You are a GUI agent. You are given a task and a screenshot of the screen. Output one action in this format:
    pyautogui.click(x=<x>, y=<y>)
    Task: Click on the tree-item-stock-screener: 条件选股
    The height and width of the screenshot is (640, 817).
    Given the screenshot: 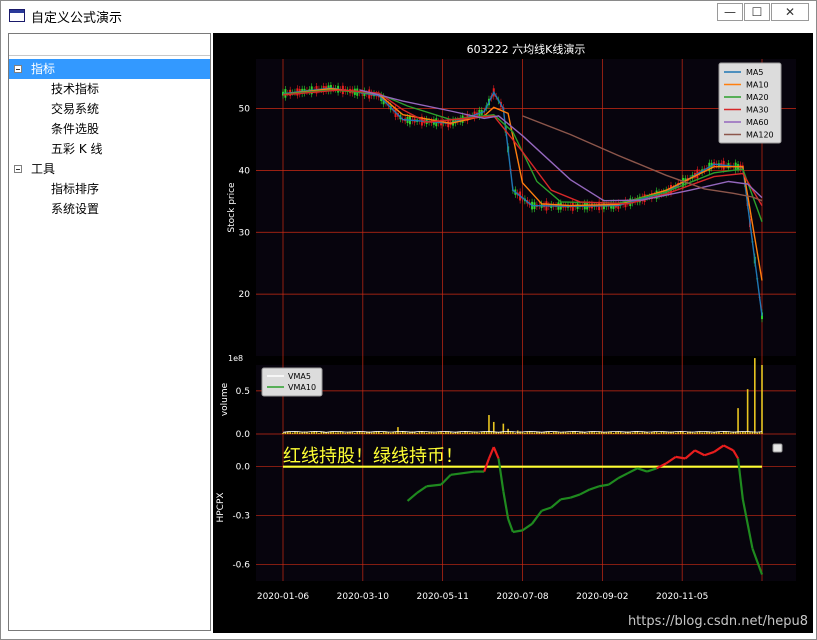 What is the action you would take?
    pyautogui.click(x=109, y=129)
    